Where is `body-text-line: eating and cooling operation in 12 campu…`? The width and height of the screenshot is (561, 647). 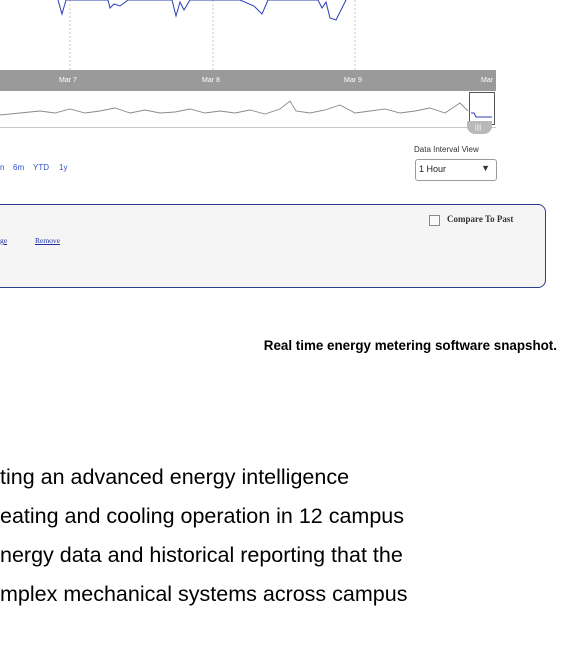 body-text-line: eating and cooling operation in 12 campu… is located at coordinates (202, 516).